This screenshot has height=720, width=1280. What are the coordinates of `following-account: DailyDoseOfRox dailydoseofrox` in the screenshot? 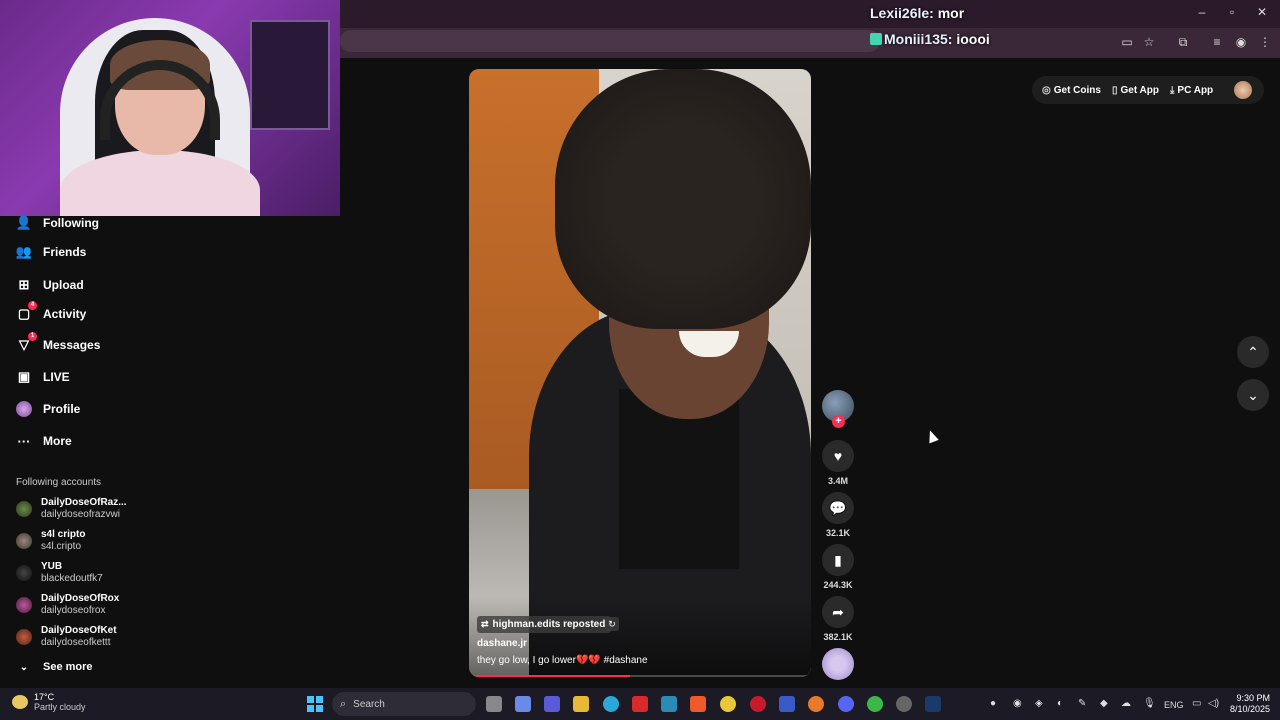 It's located at (67, 605).